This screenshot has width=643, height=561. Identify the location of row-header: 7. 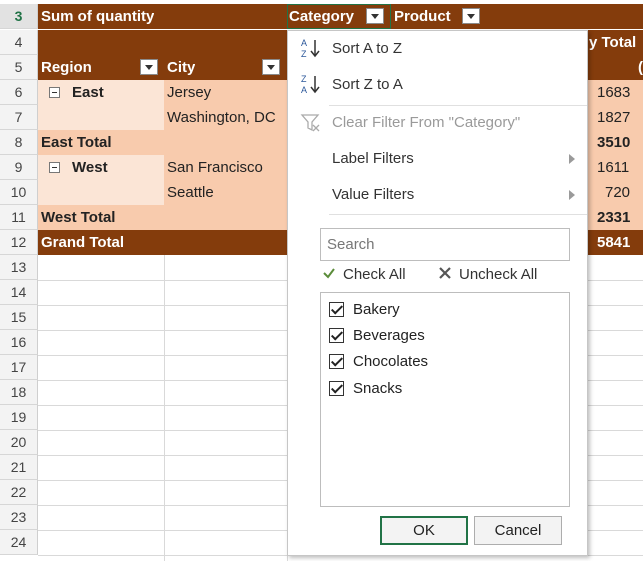
(19, 117).